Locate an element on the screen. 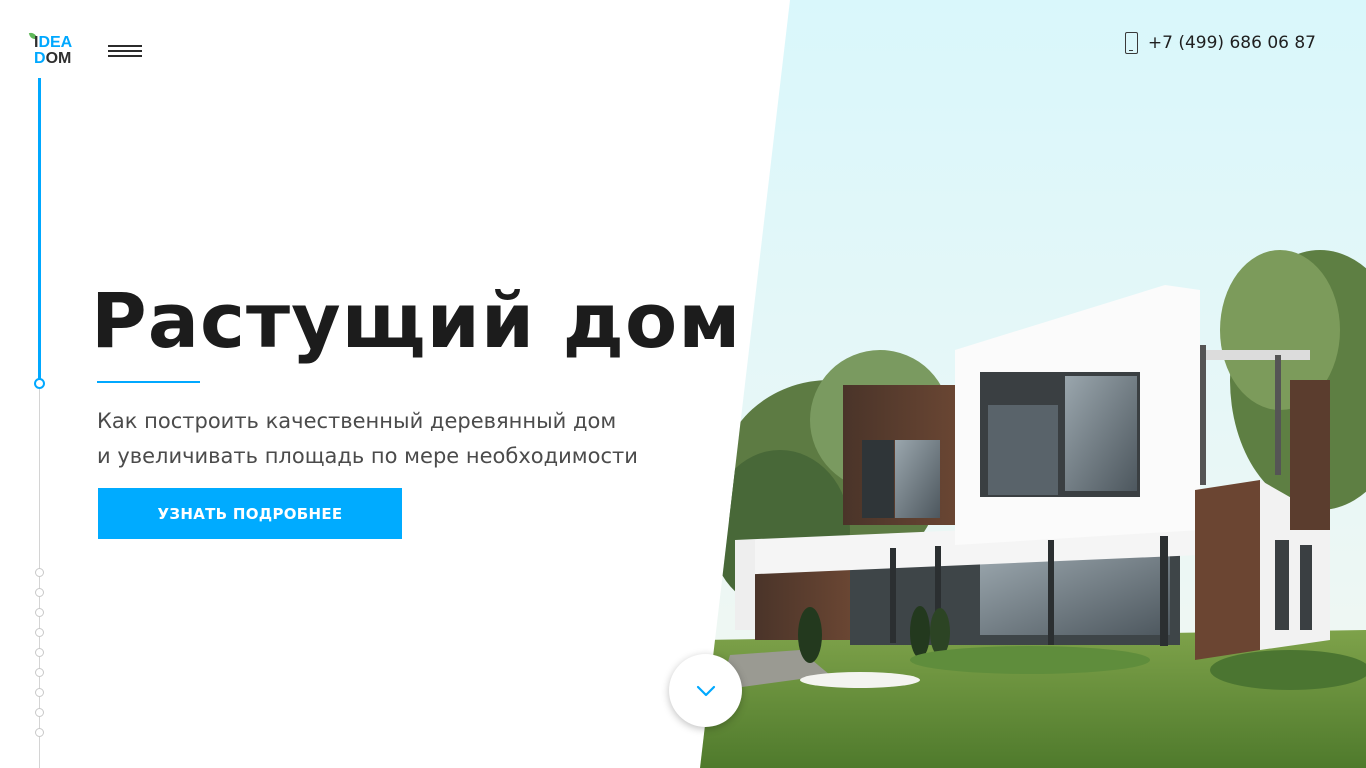  section-dot-active is located at coordinates (39, 383).